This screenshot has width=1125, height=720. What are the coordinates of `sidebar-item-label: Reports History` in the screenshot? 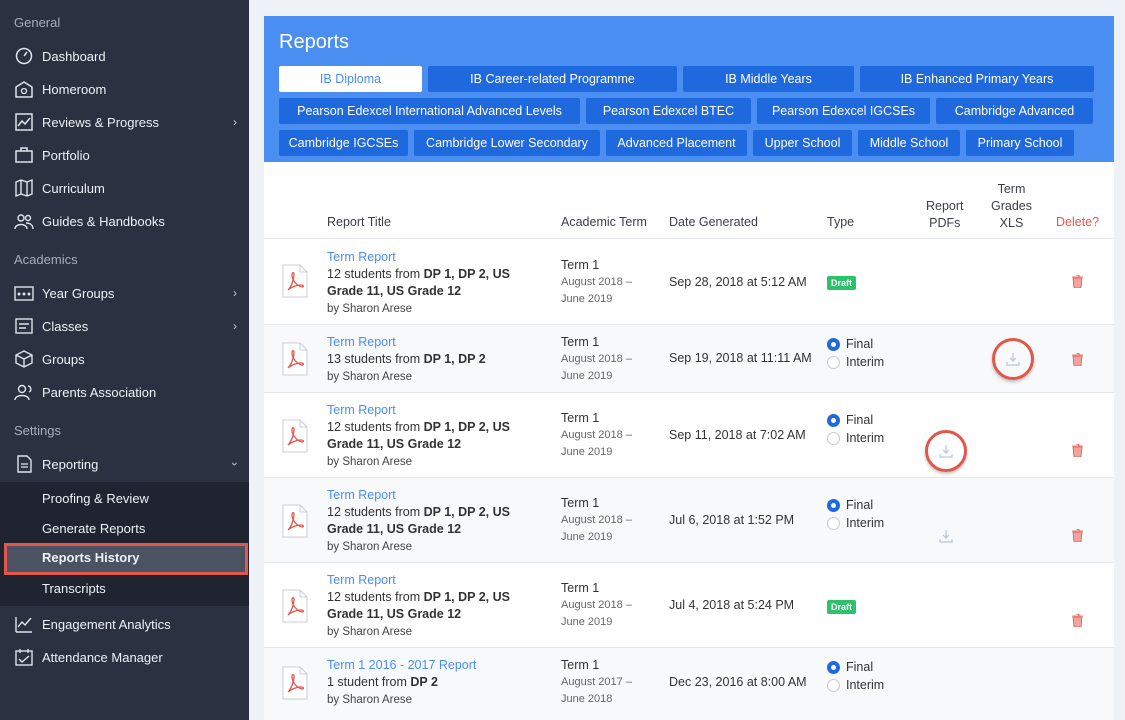 It's located at (91, 557).